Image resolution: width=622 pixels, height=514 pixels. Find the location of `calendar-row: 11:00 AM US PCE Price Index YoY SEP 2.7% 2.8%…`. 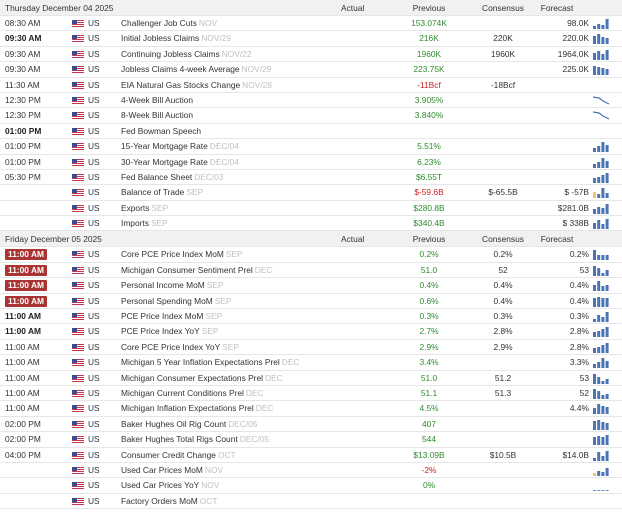

calendar-row: 11:00 AM US PCE Price Index YoY SEP 2.7% 2.8%… is located at coordinates (311, 332).